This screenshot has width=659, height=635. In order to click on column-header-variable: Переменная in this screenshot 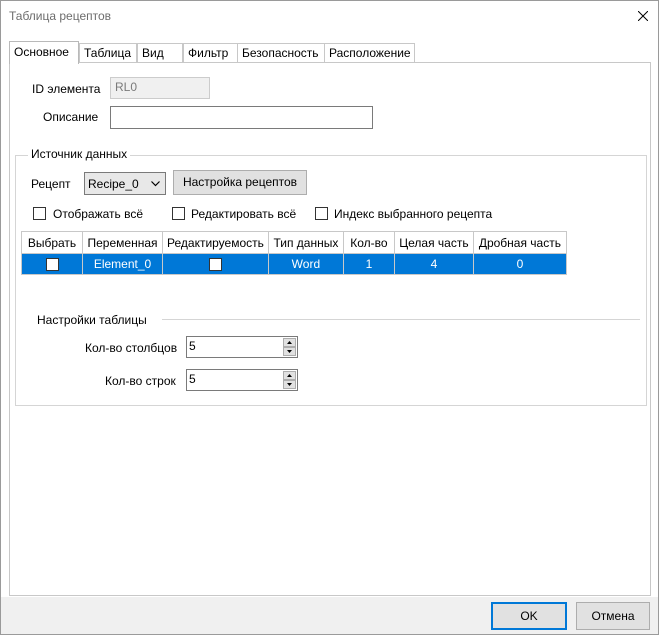, I will do `click(122, 242)`.